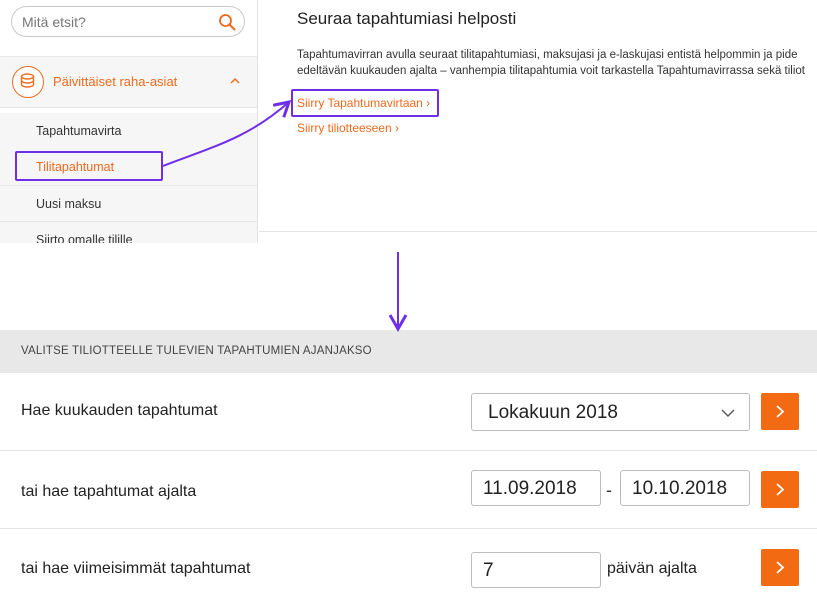 The width and height of the screenshot is (817, 601). I want to click on search-month-button, so click(780, 411).